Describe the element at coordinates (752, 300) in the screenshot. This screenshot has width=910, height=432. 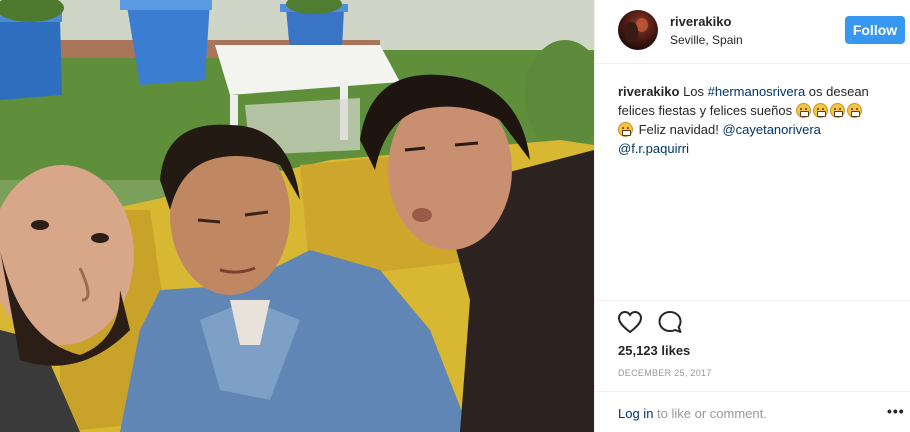
I see `actions-divider` at that location.